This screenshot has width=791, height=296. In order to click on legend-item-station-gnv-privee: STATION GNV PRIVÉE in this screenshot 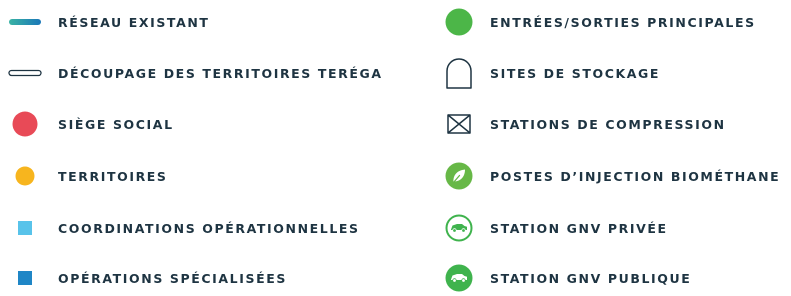, I will do `click(554, 228)`.